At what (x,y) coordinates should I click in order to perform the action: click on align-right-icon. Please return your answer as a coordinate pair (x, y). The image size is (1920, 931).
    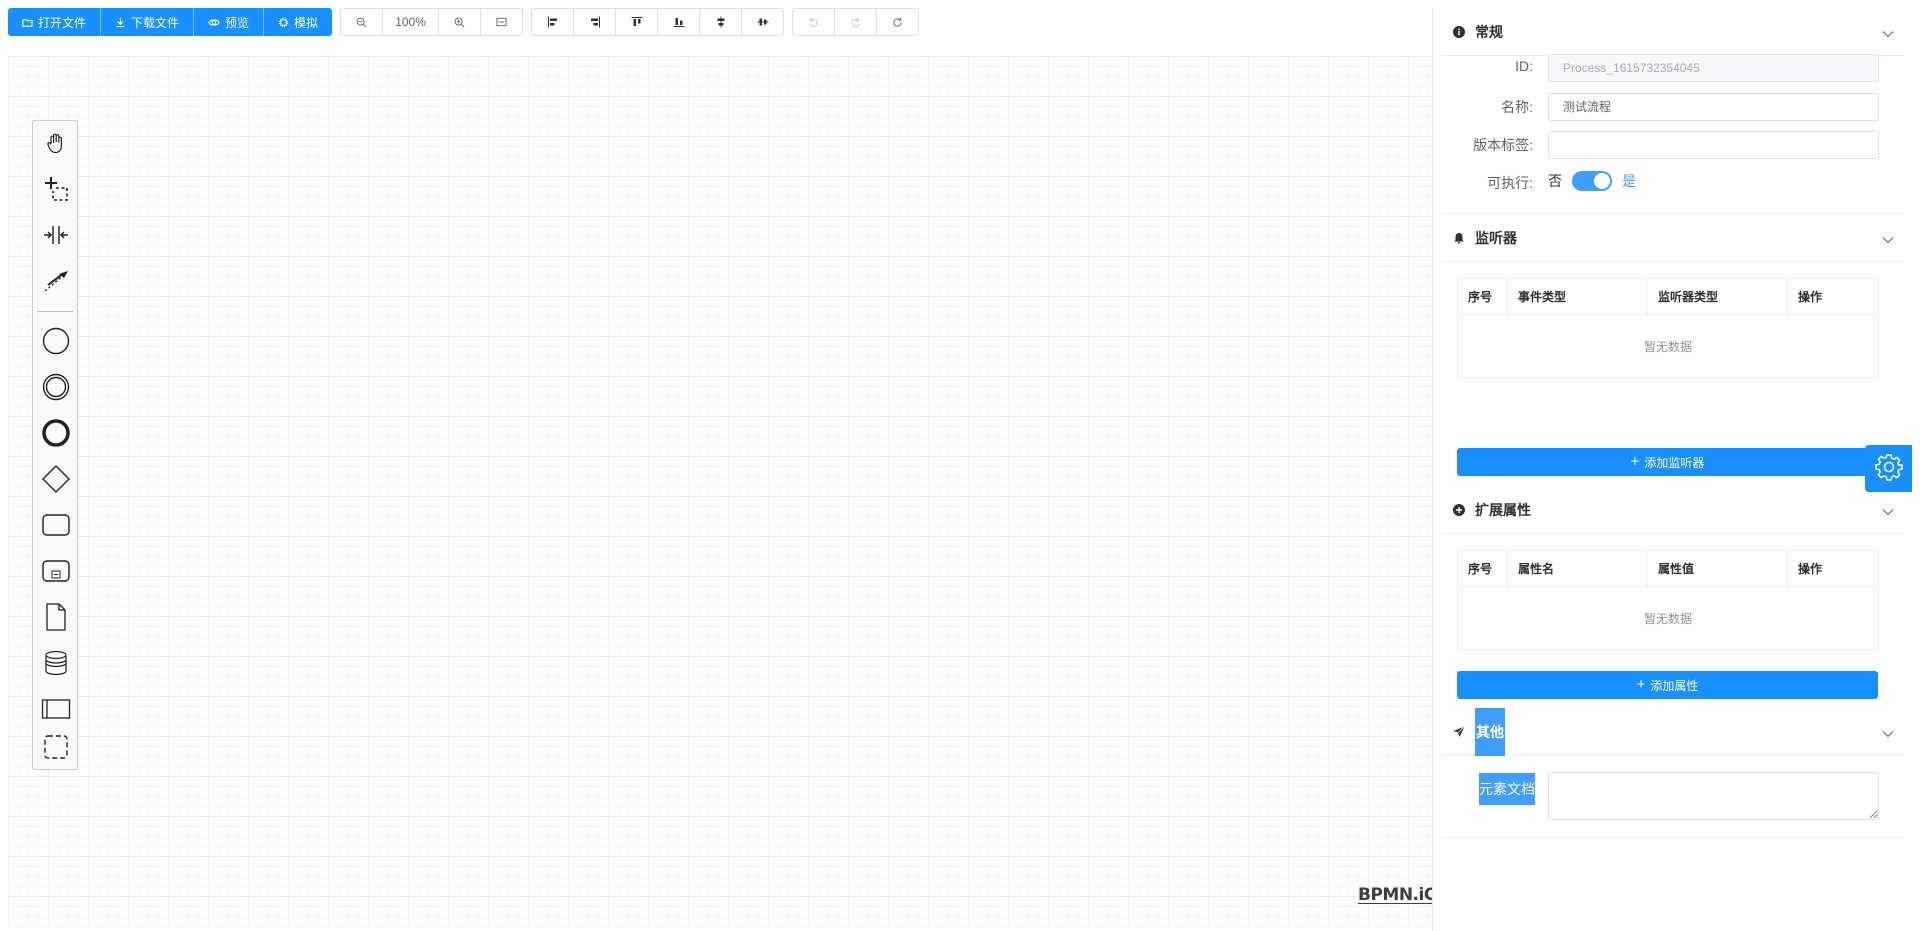
    Looking at the image, I should click on (595, 22).